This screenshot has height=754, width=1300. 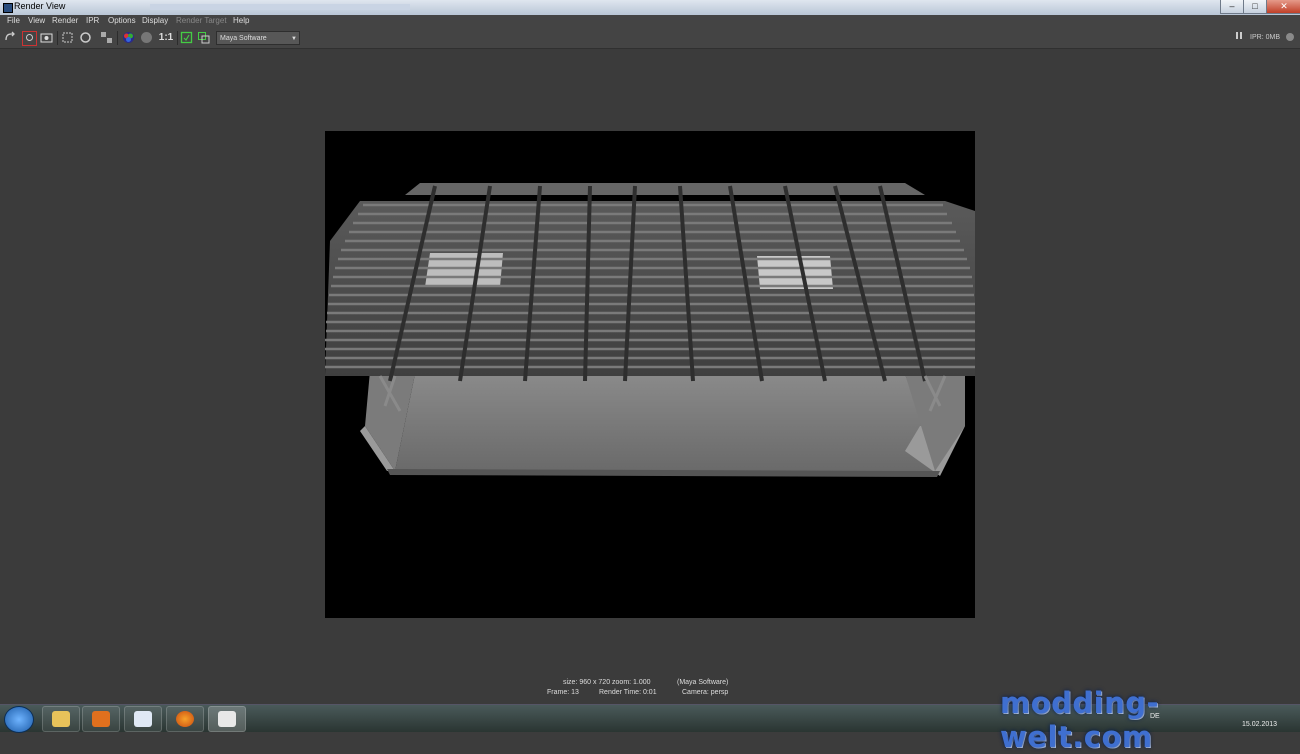 What do you see at coordinates (186, 37) in the screenshot?
I see `keep-image-icon` at bounding box center [186, 37].